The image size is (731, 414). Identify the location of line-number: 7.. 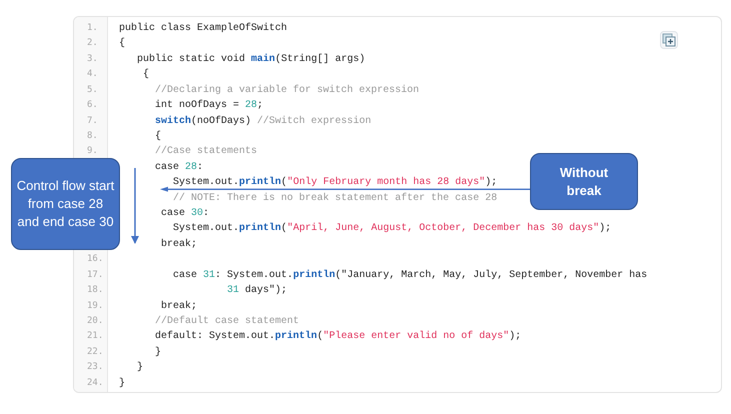
(92, 121).